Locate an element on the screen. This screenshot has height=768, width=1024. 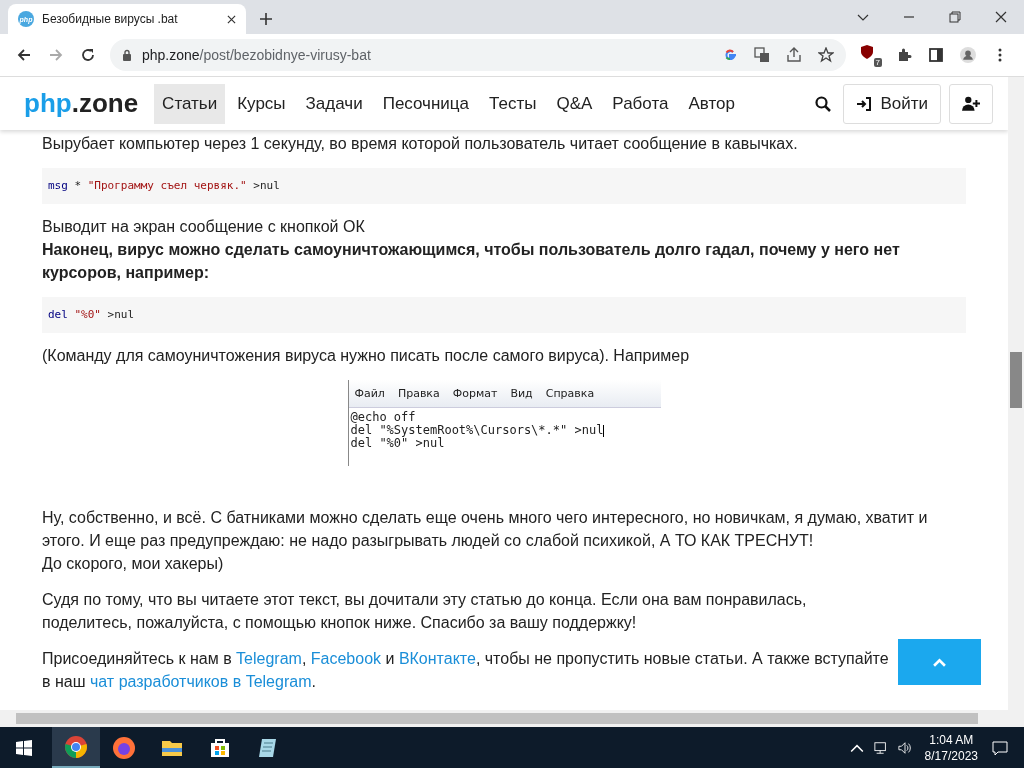
restore-icon is located at coordinates (955, 17).